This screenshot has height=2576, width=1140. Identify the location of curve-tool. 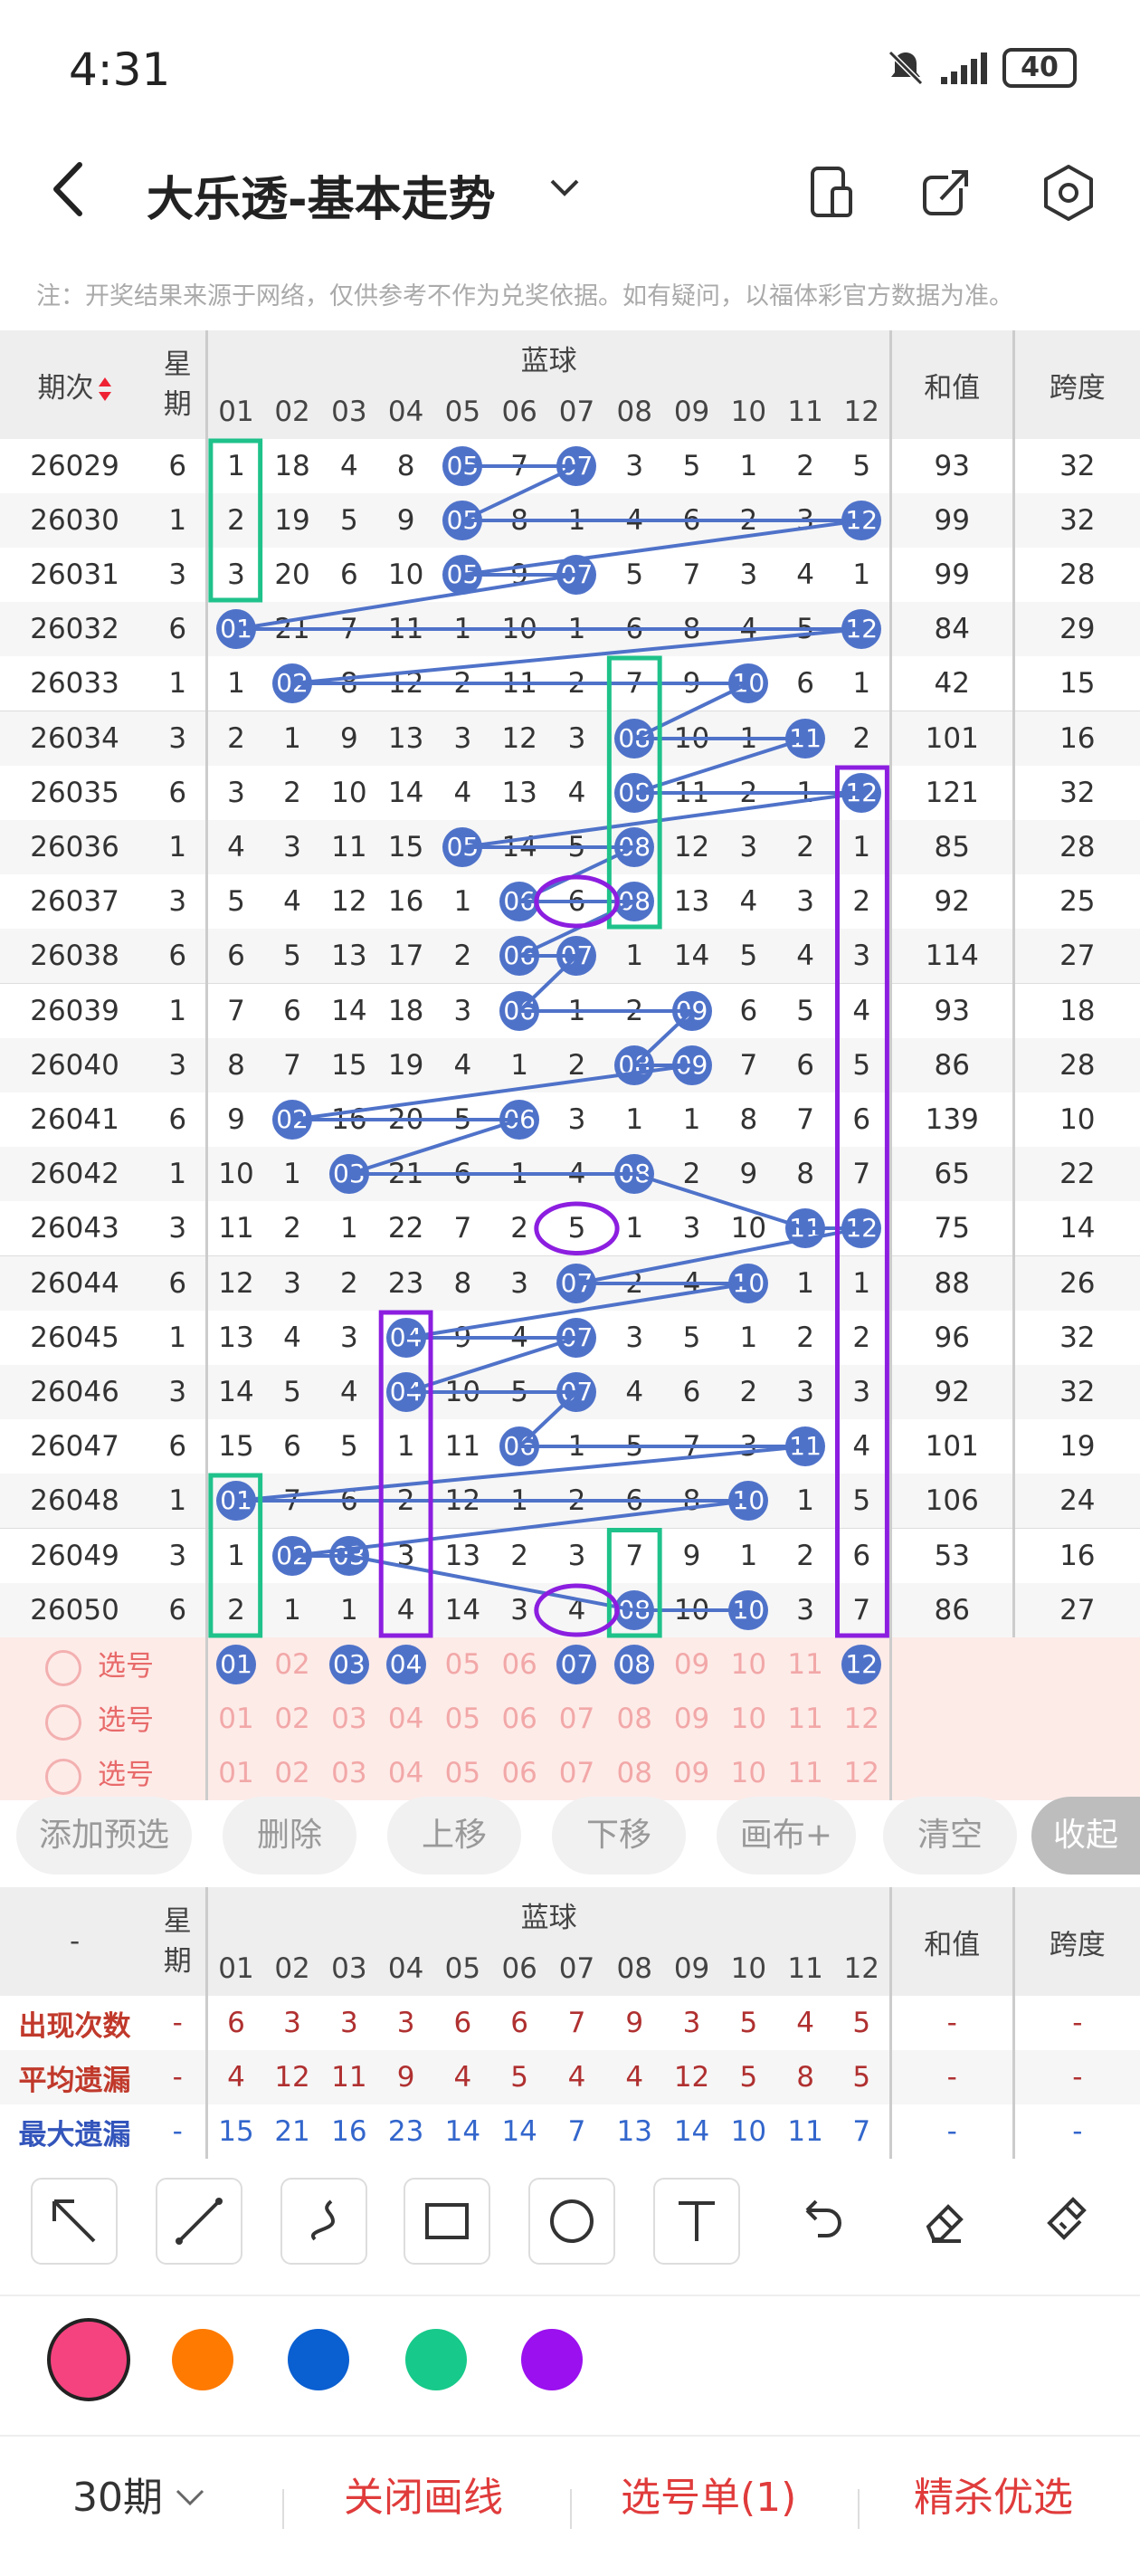
(324, 2221).